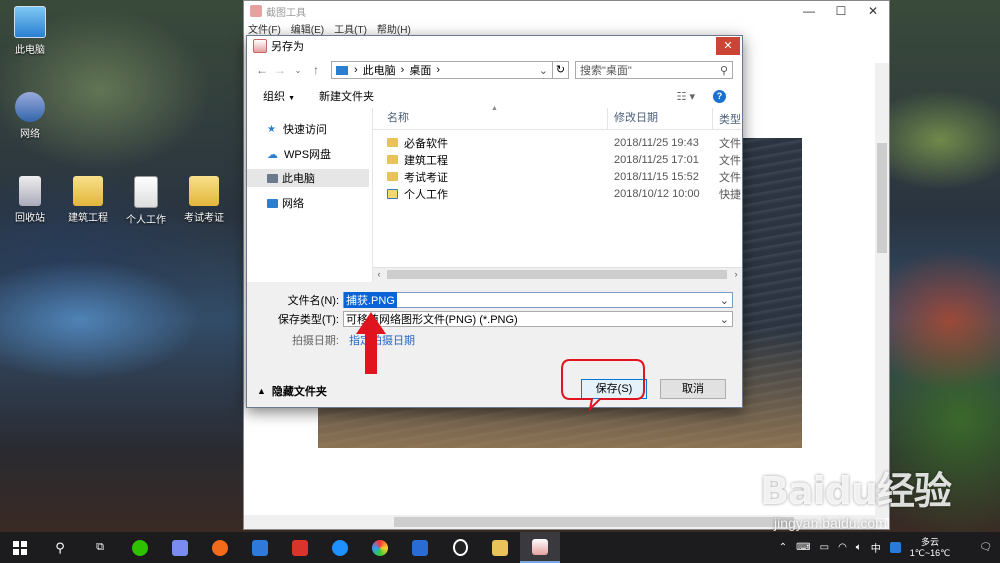 Image resolution: width=1000 pixels, height=563 pixels. I want to click on ime-icon, so click(895, 547).